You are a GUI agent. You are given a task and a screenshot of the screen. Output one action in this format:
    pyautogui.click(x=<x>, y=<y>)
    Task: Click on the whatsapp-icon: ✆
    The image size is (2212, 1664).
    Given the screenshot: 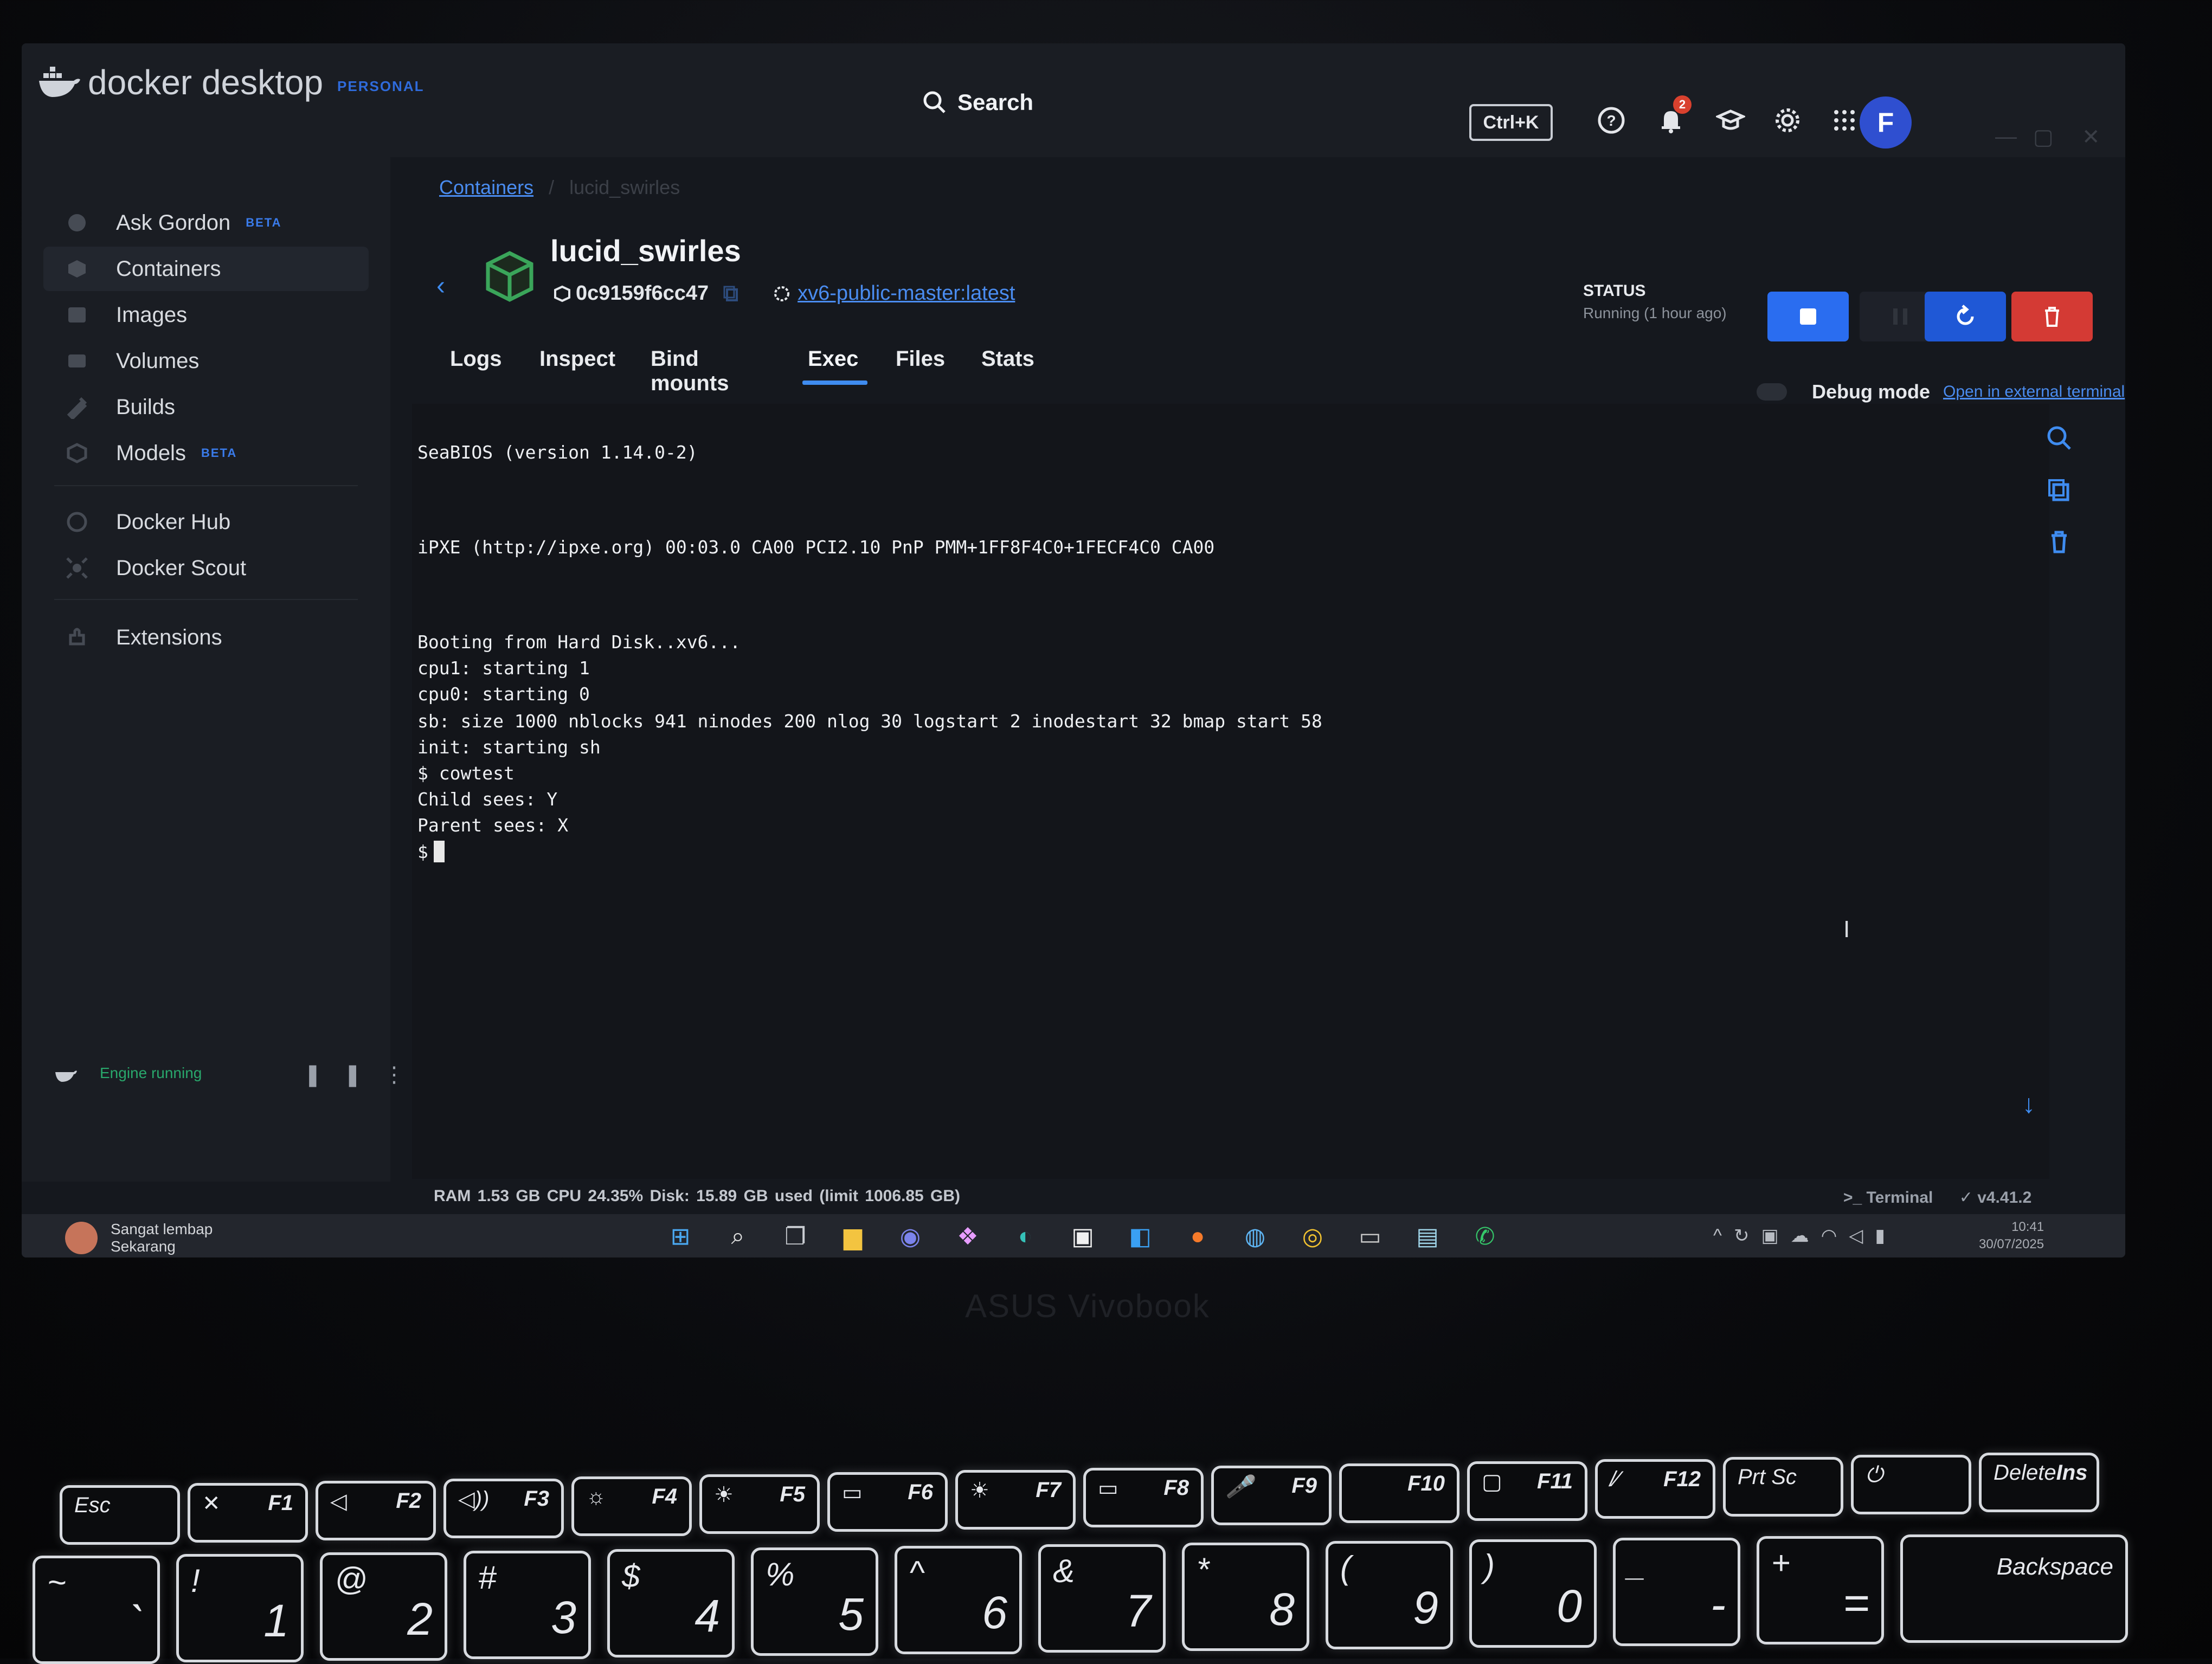 What is the action you would take?
    pyautogui.click(x=1485, y=1236)
    